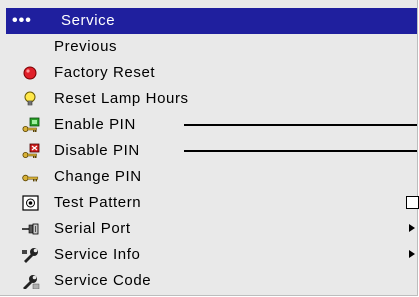  Describe the element at coordinates (31, 203) in the screenshot. I see `test-pattern-icon` at that location.